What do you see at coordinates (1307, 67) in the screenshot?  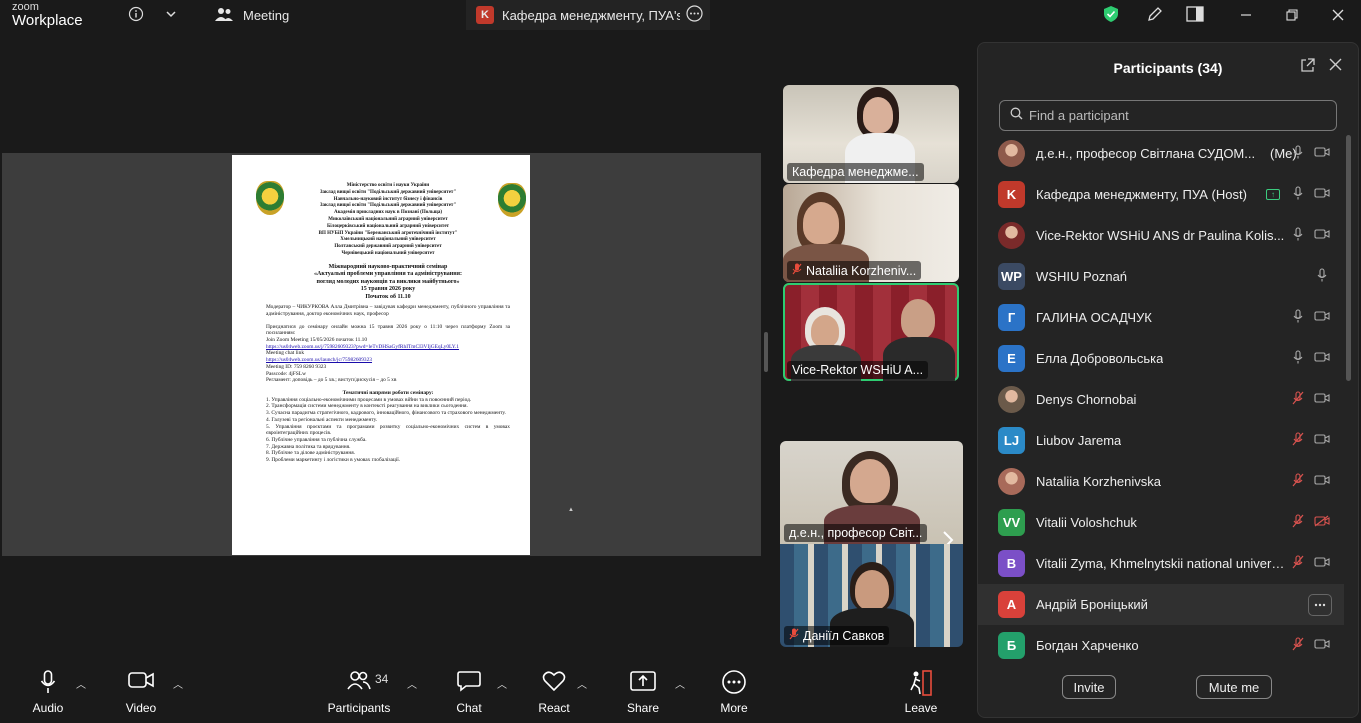 I see `popout-icon` at bounding box center [1307, 67].